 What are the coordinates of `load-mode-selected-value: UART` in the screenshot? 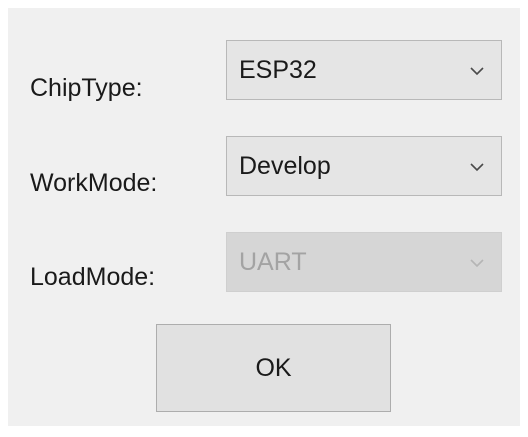 It's located at (273, 262).